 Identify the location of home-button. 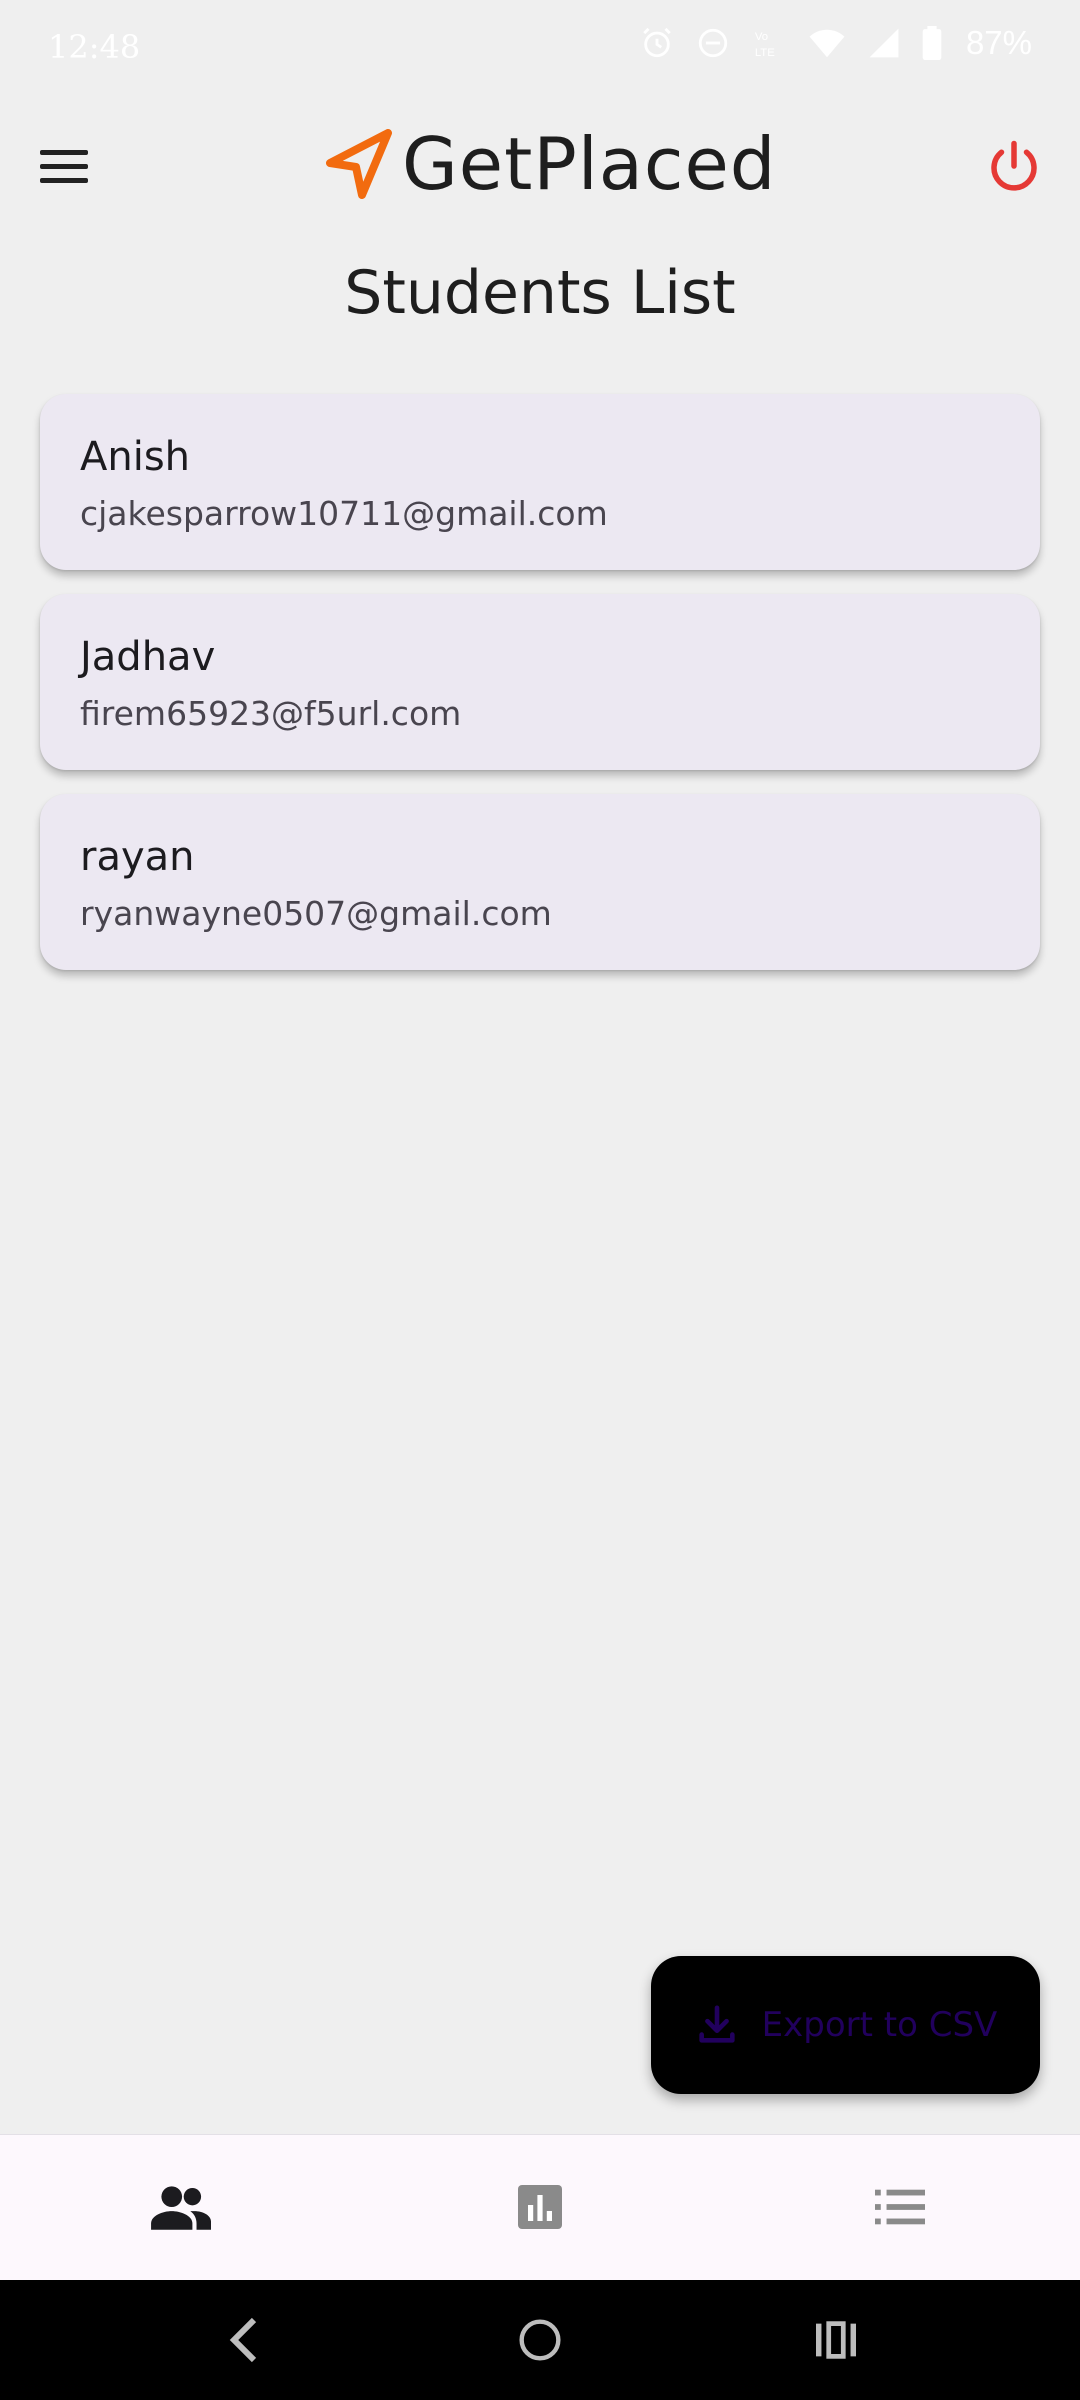
(540, 2340).